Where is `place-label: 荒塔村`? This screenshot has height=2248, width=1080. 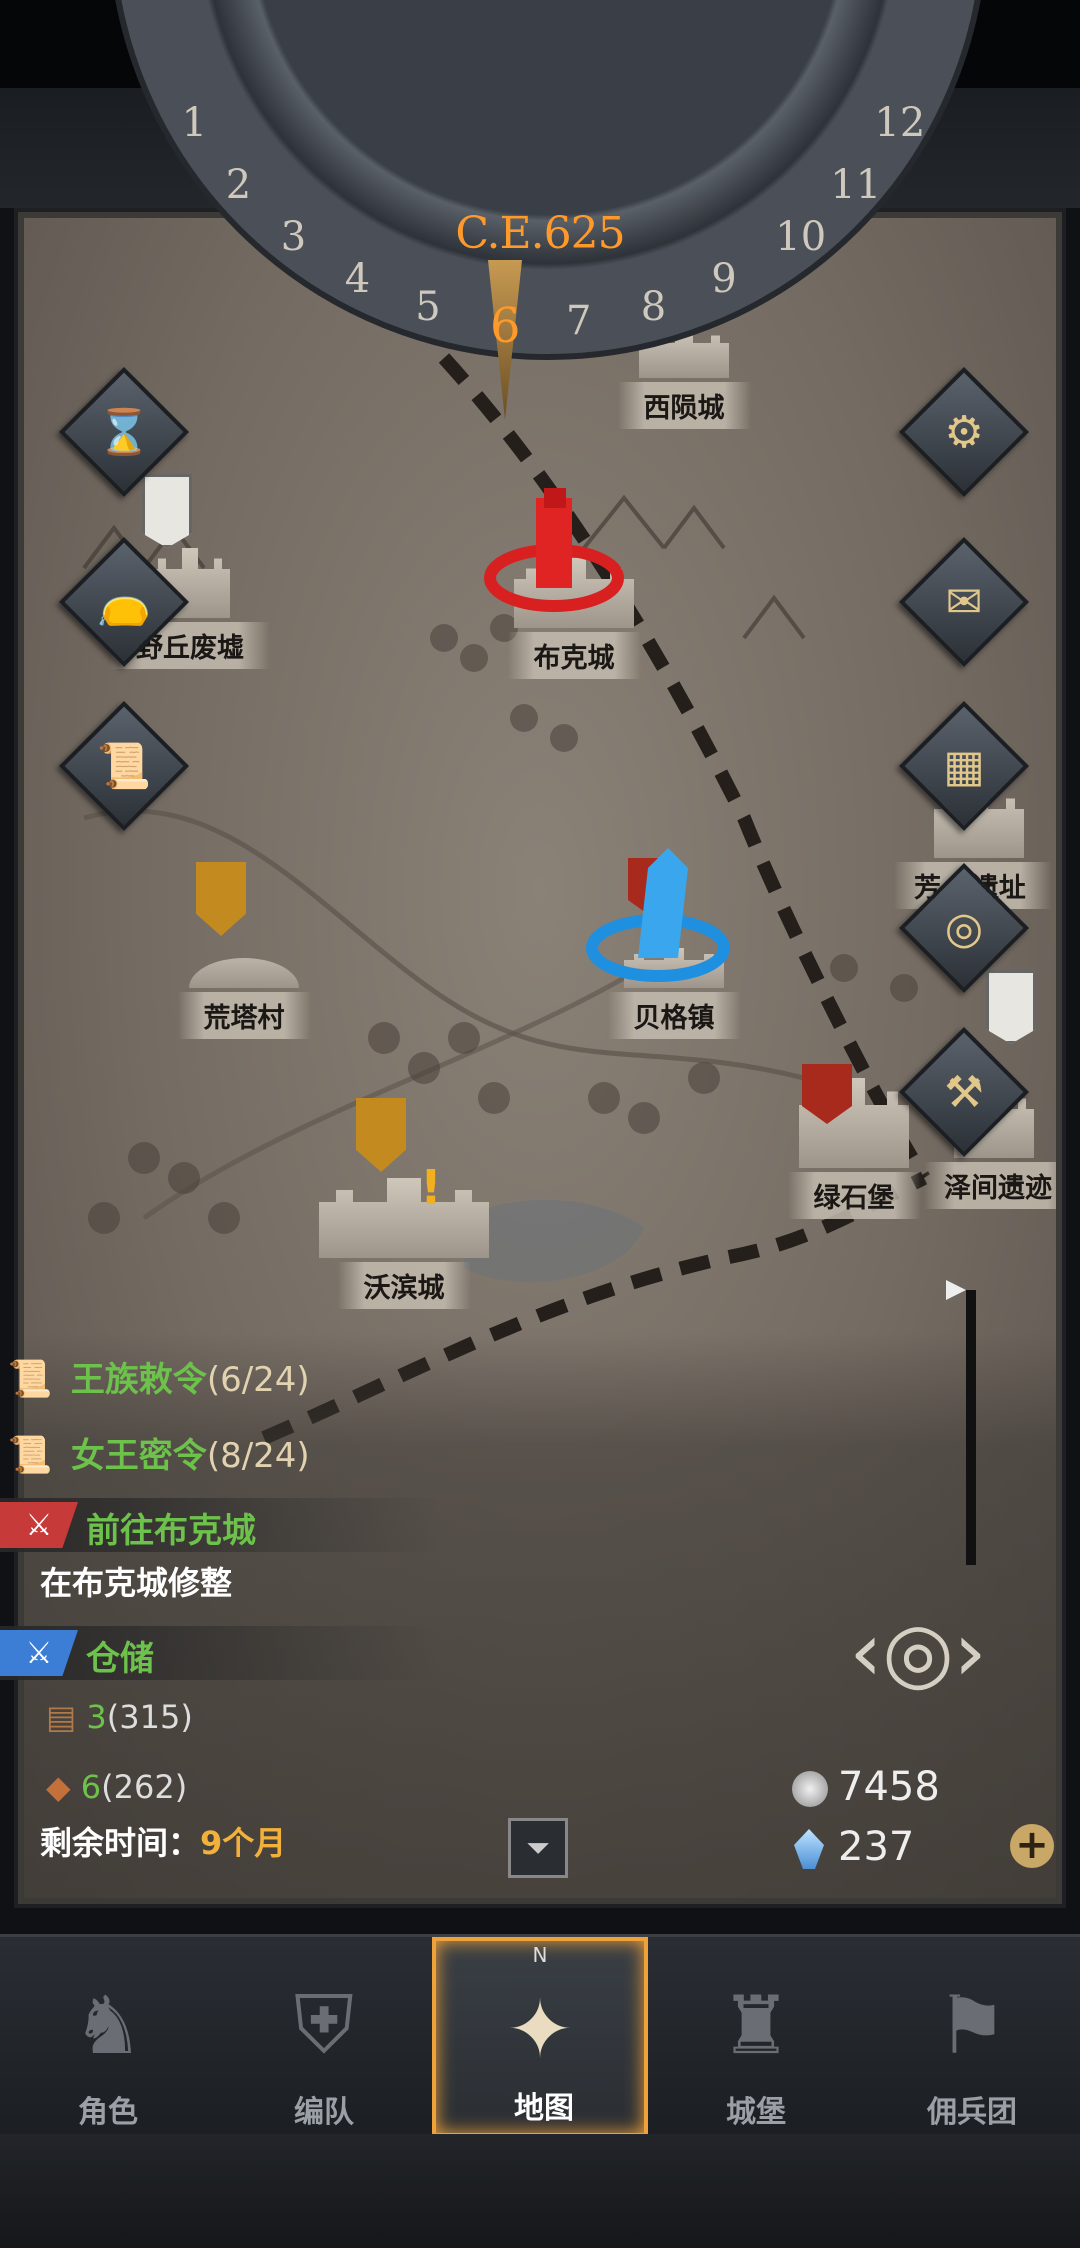
place-label: 荒塔村 is located at coordinates (244, 1015).